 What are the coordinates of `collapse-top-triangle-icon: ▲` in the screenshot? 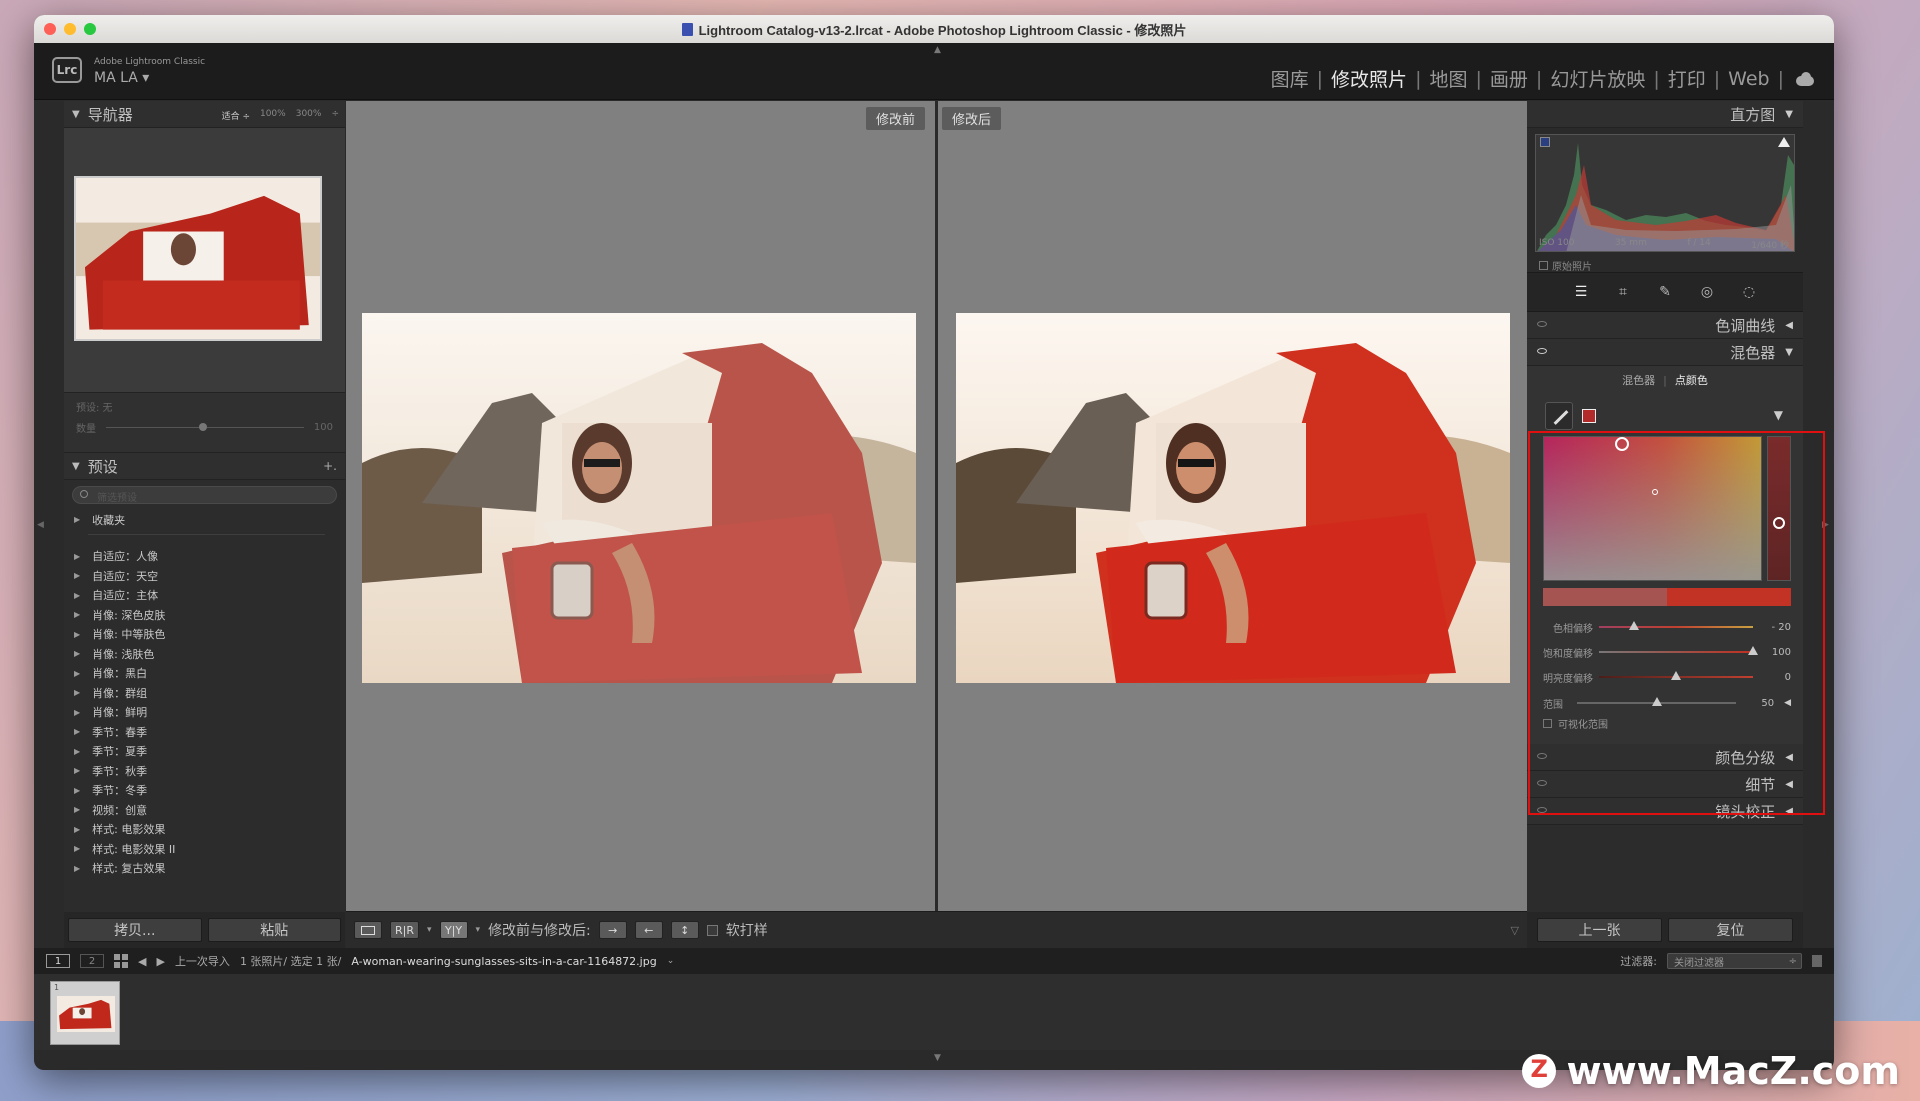 It's located at (937, 50).